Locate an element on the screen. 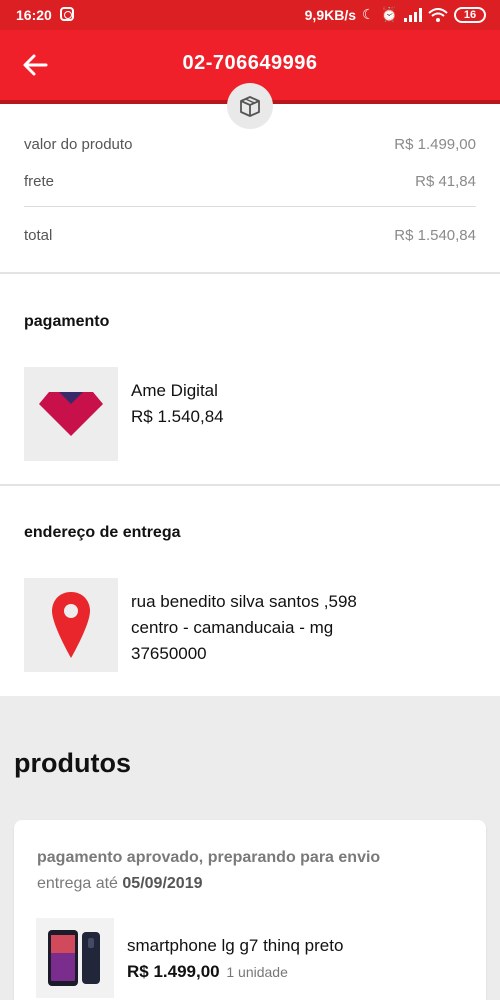  product-quantity: 1 unidade is located at coordinates (257, 972).